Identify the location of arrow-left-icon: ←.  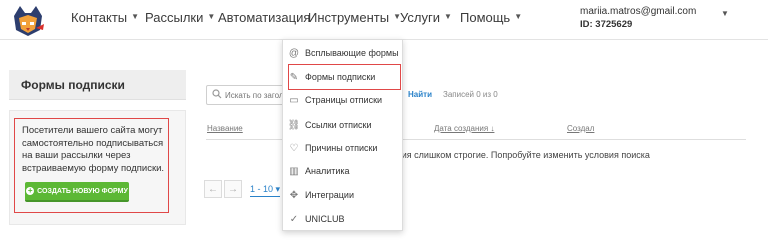
(213, 189).